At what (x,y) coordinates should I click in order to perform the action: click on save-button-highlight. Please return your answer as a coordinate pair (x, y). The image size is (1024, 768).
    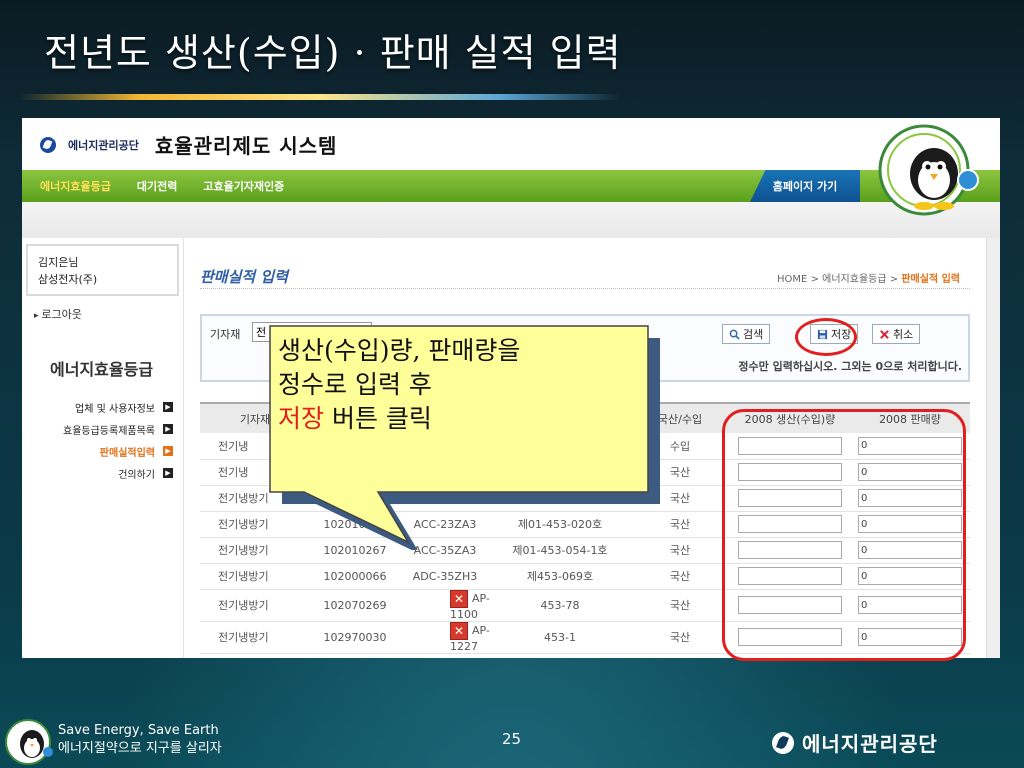
    Looking at the image, I should click on (826, 337).